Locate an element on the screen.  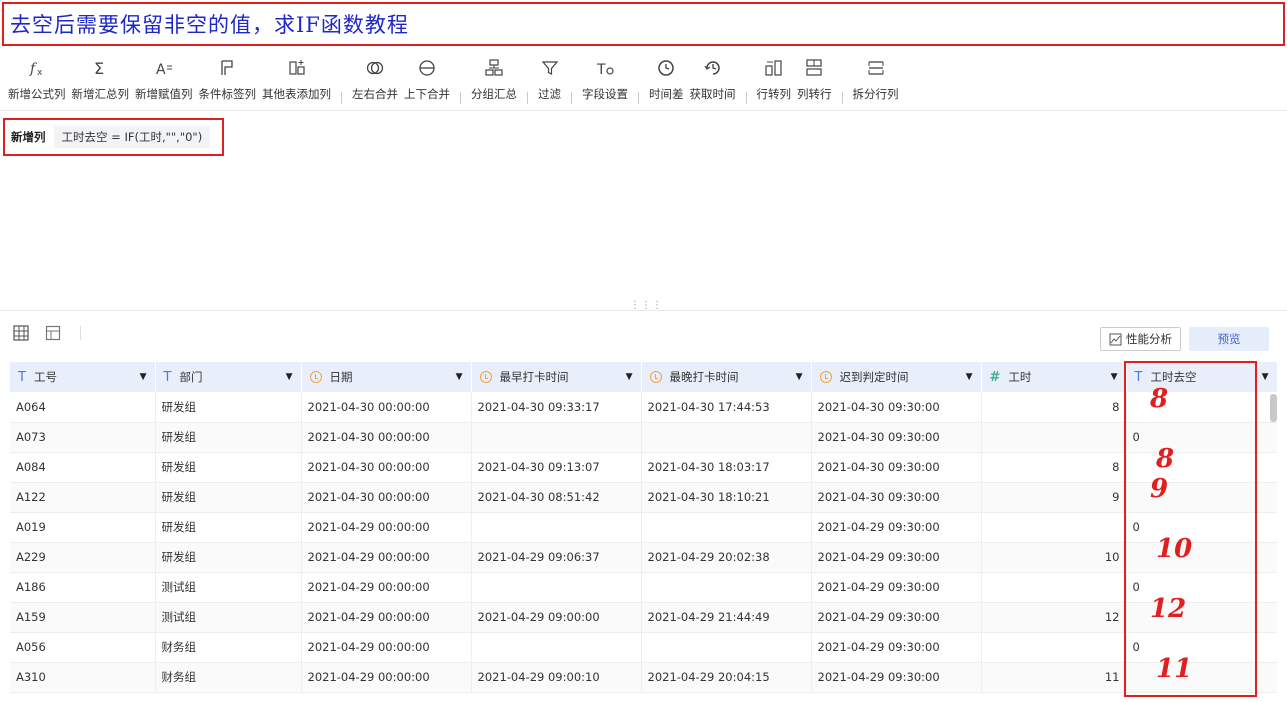
column-header-label: 工时去空 is located at coordinates (1173, 377).